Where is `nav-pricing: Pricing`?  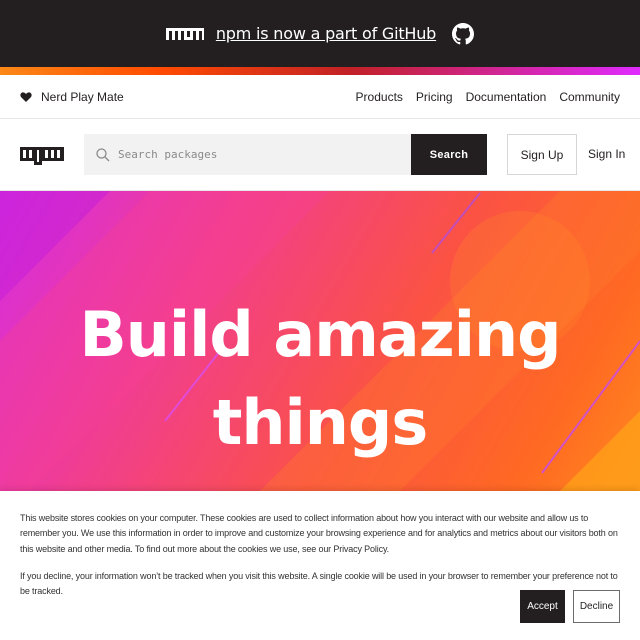
nav-pricing: Pricing is located at coordinates (434, 97).